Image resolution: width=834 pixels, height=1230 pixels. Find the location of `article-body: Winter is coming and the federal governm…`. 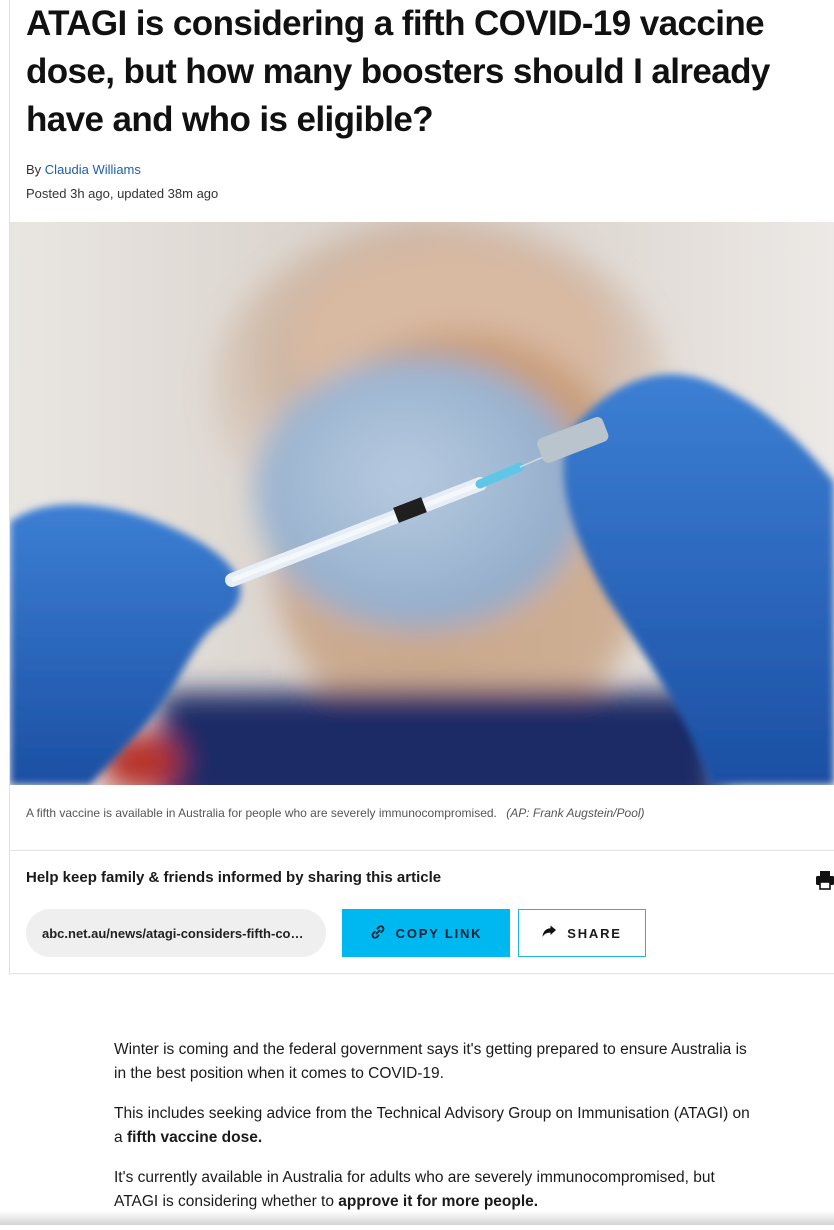

article-body: Winter is coming and the federal governm… is located at coordinates (434, 1134).